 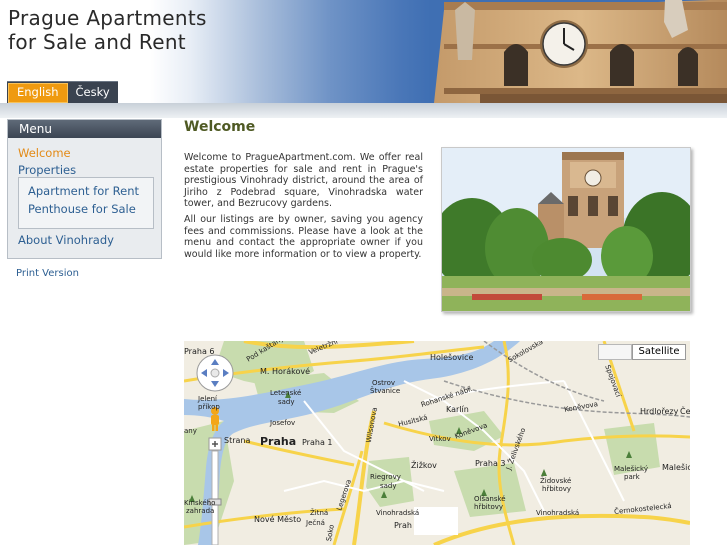 What do you see at coordinates (384, 383) in the screenshot?
I see `map-label: Ostrov` at bounding box center [384, 383].